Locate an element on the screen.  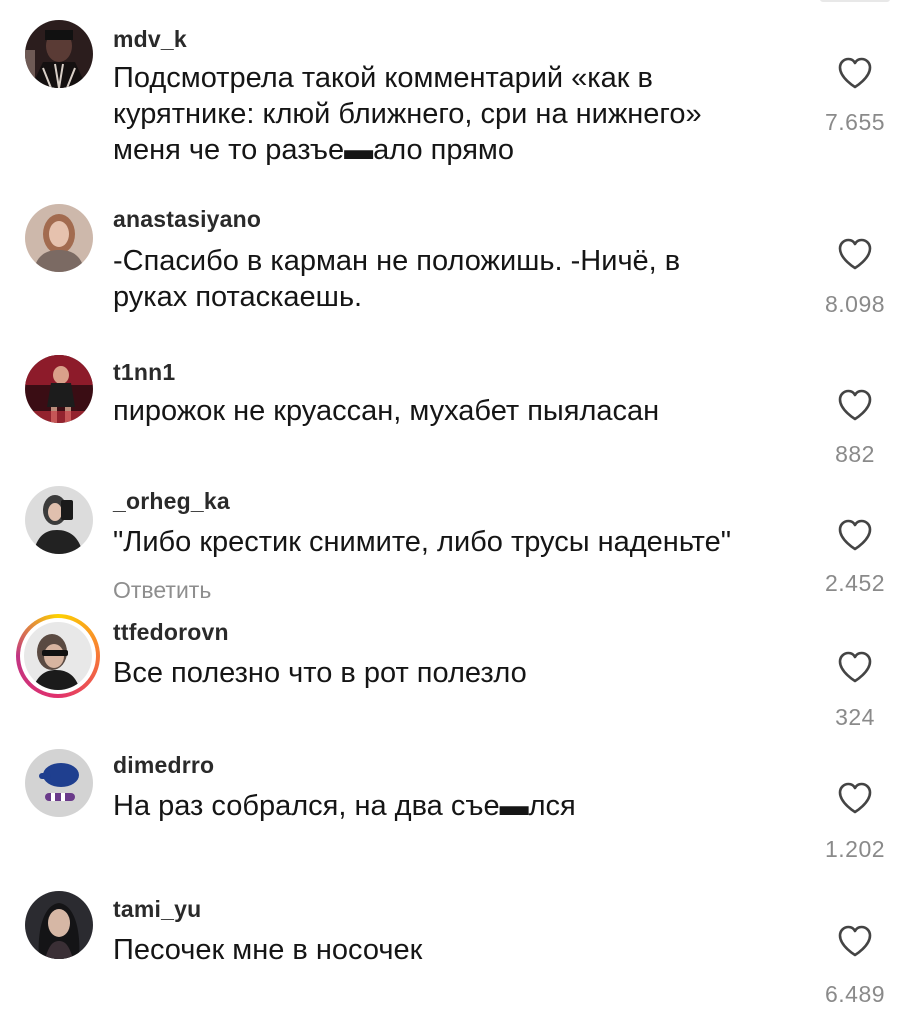
avatar-blue-cap-toy-icon is located at coordinates (59, 783).